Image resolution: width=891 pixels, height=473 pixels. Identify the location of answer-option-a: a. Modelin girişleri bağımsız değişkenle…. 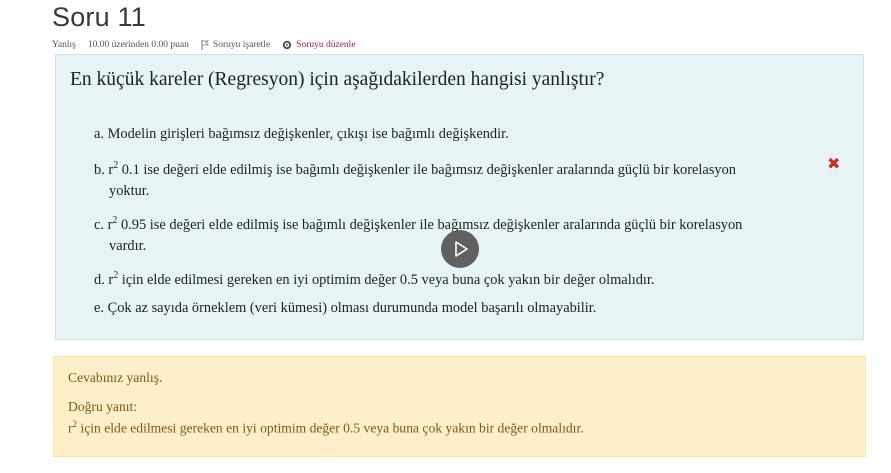
(464, 134).